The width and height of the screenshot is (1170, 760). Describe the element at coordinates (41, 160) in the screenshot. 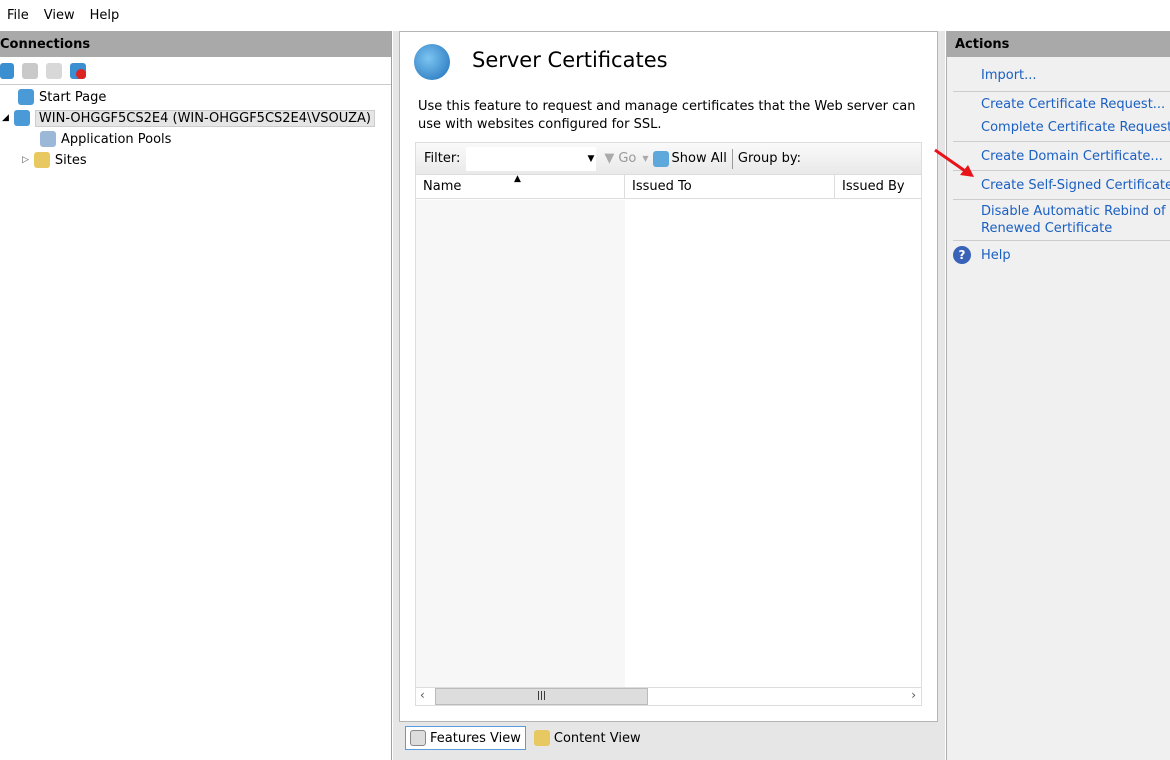

I see `sites-icon` at that location.